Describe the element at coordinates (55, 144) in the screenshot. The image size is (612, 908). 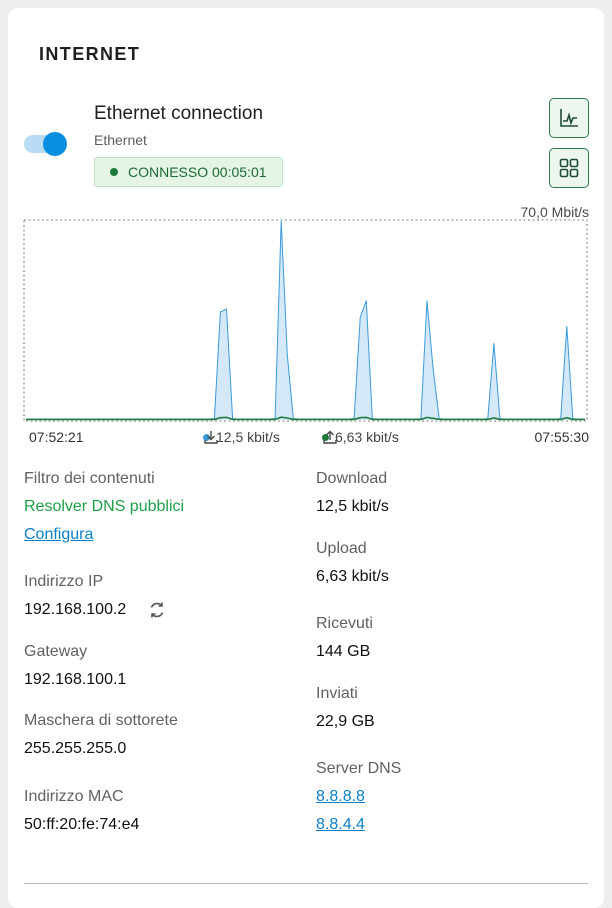
I see `toggle-knob` at that location.